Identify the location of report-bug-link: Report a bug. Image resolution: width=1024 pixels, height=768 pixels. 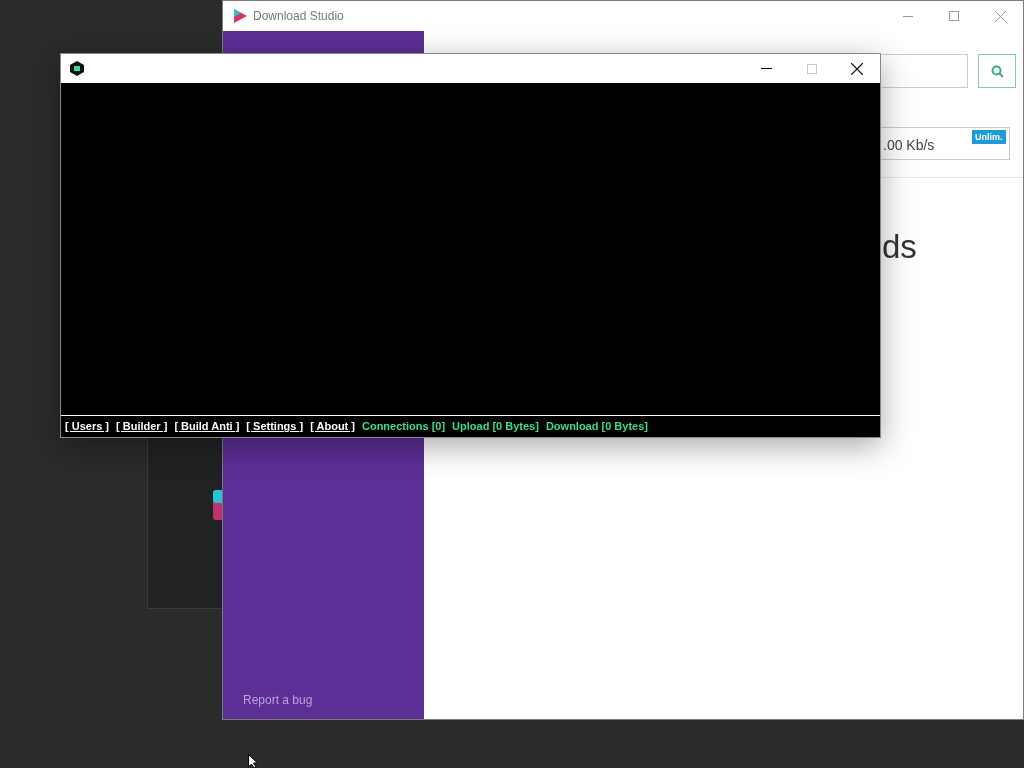
(323, 700).